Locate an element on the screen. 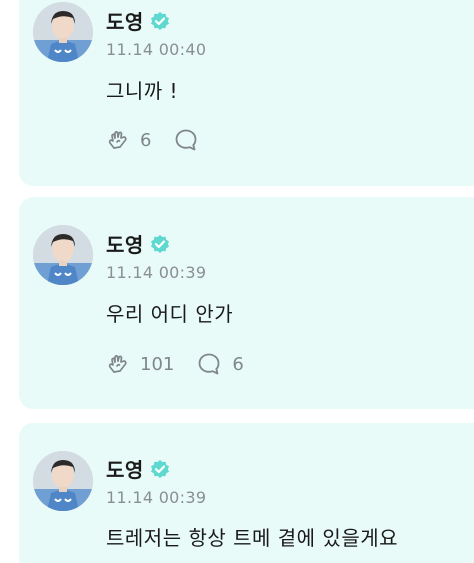 This screenshot has height=563, width=474. post-timestamp: 11.14 00:40 is located at coordinates (156, 49).